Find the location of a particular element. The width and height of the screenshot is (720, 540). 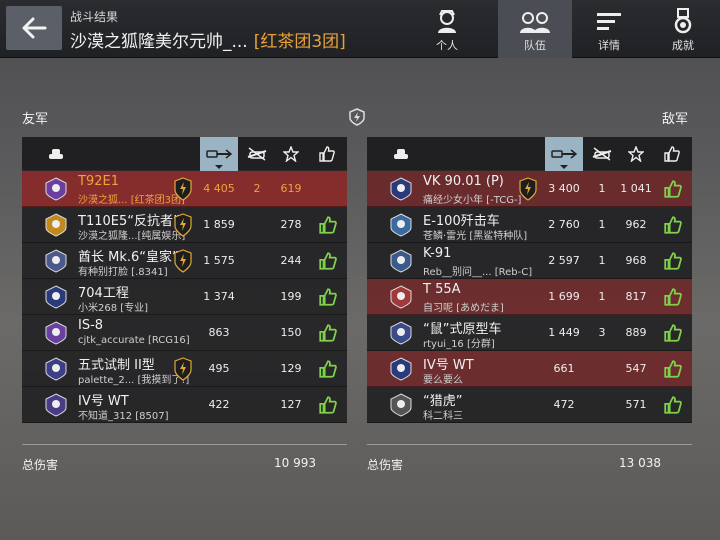

damage-value: 472 is located at coordinates (564, 404).